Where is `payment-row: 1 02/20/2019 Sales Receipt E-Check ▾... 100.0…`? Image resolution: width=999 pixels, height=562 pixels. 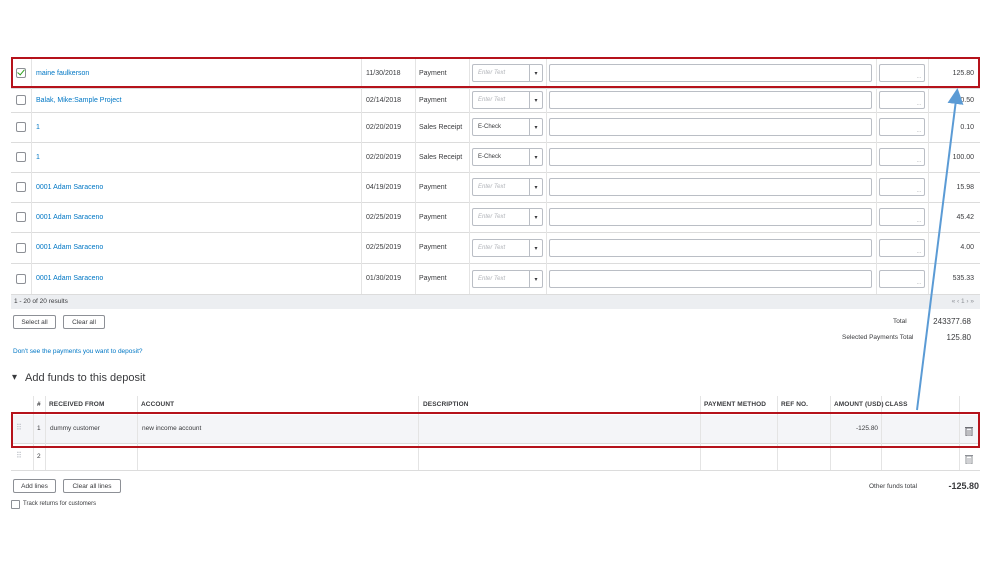
payment-row: 1 02/20/2019 Sales Receipt E-Check ▾... 100.0… is located at coordinates (495, 157).